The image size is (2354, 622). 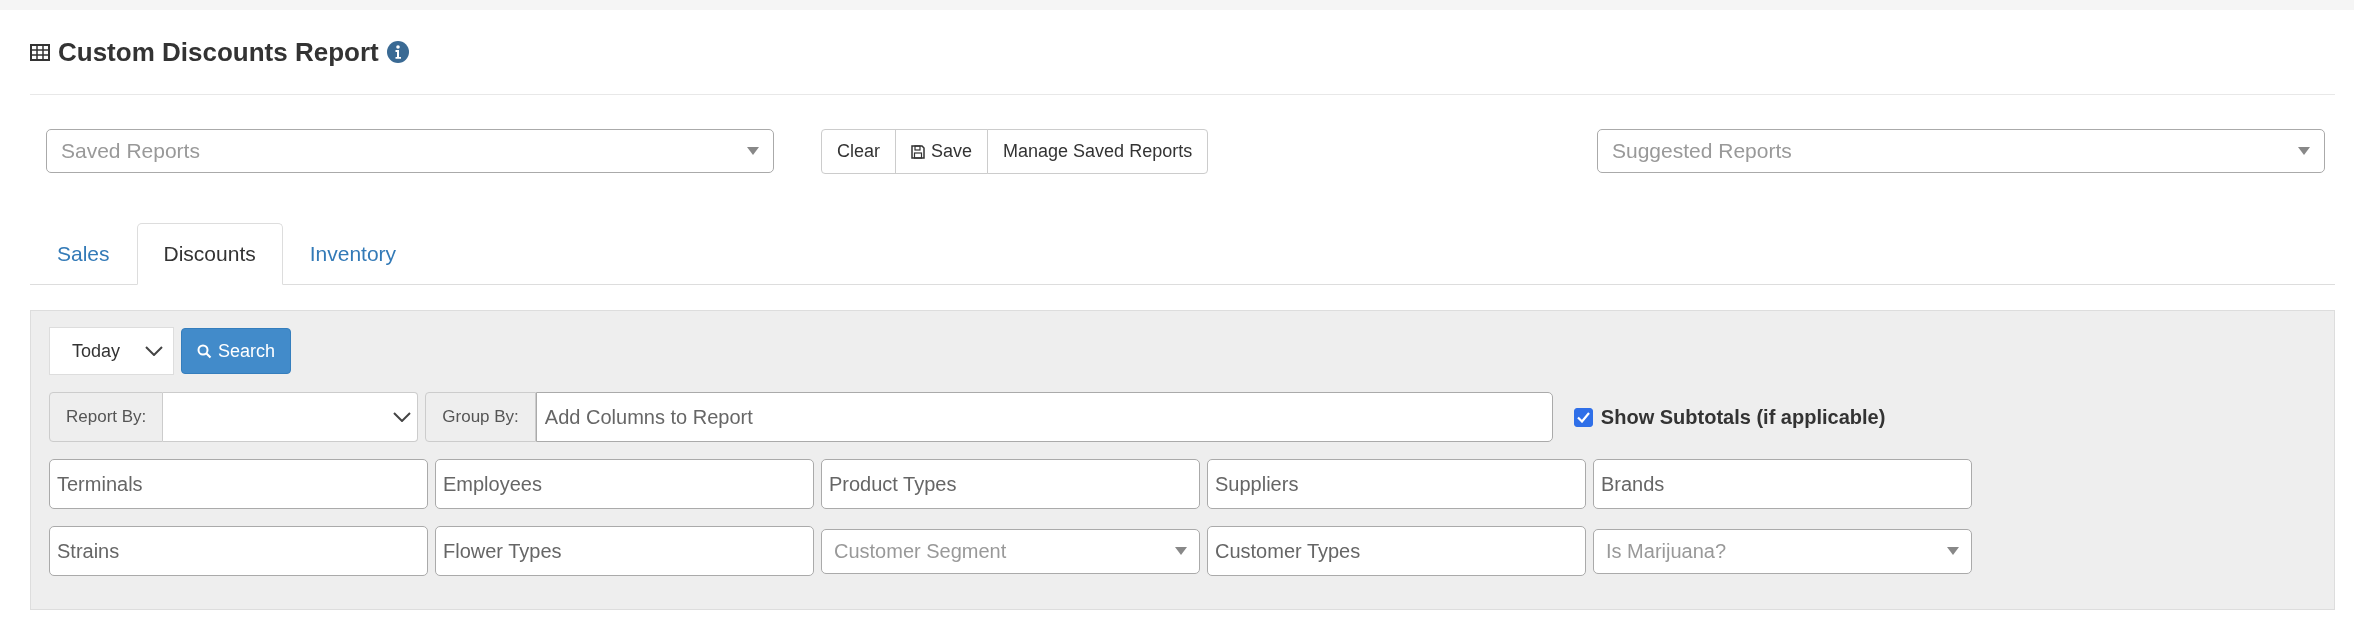 I want to click on filter-field: Flower Types, so click(x=624, y=551).